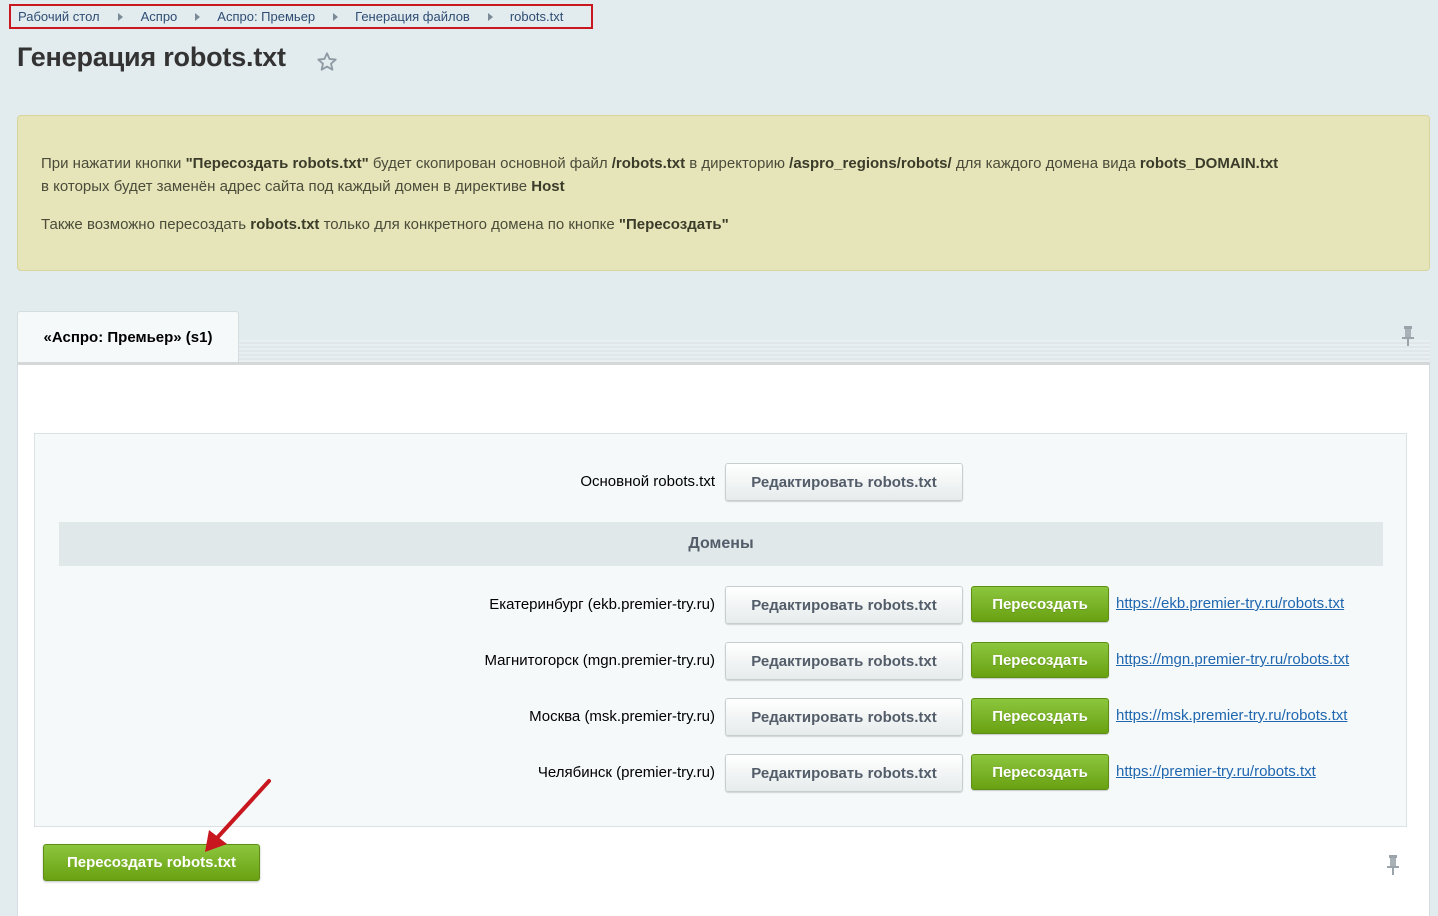  Describe the element at coordinates (266, 16) in the screenshot. I see `breadcrumb-item-aspro-premier: Аспро: Премьер` at that location.